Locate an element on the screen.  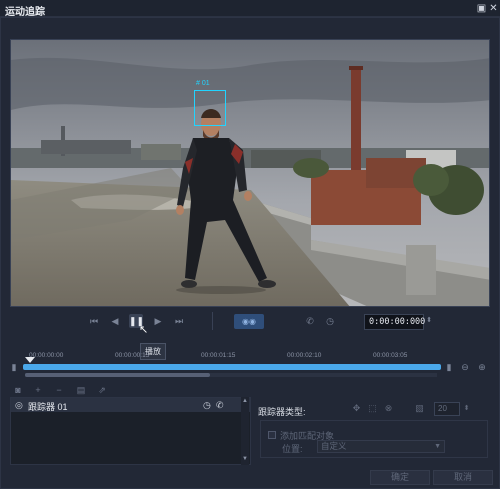
size-spinner: 20 is located at coordinates (447, 409).